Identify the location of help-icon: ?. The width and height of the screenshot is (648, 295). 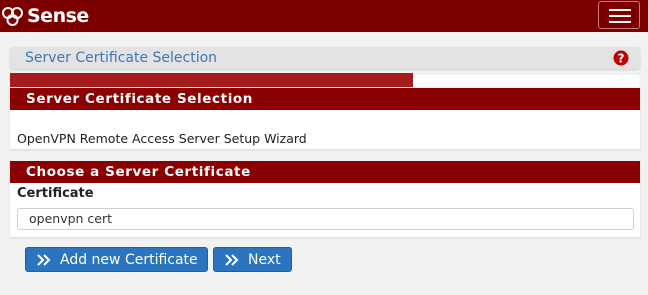
(621, 58).